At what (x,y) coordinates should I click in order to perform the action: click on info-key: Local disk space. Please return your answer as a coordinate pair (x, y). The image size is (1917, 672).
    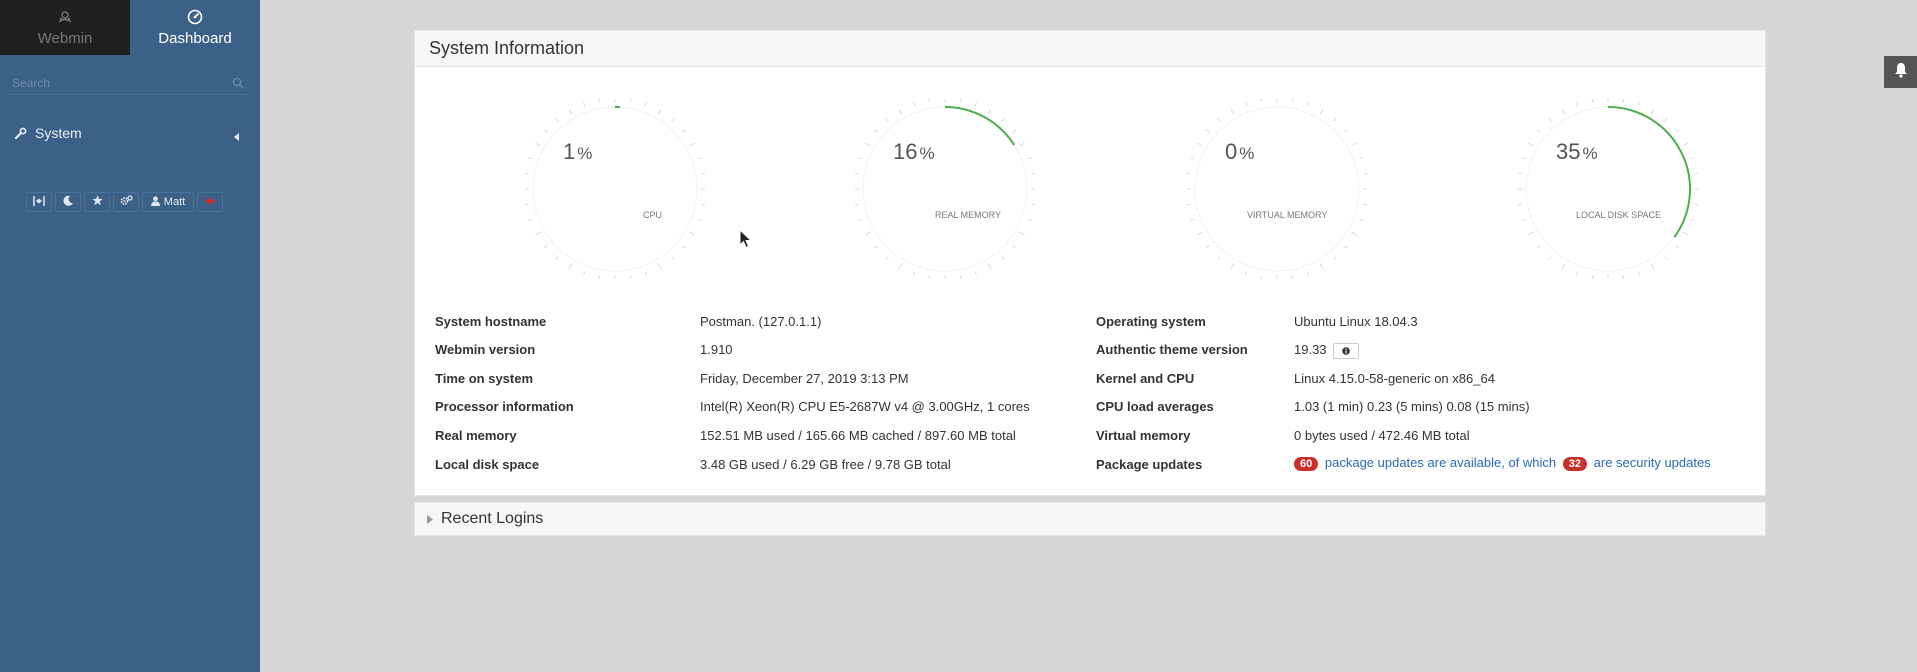
    Looking at the image, I should click on (487, 464).